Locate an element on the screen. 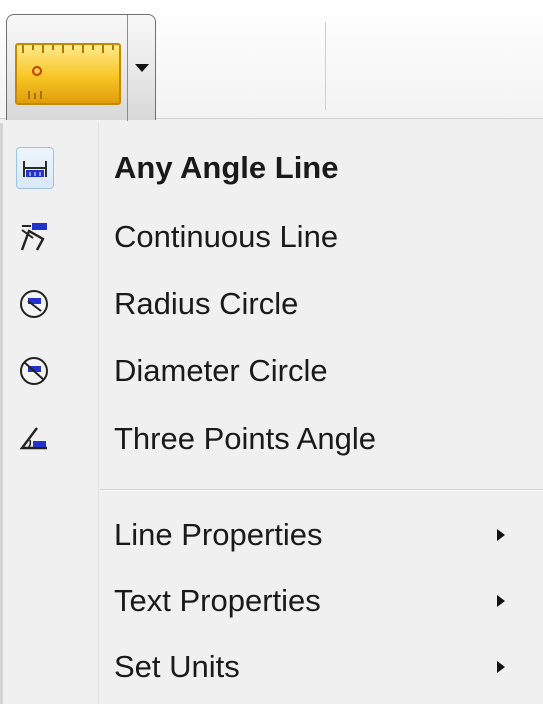  any-angle-line-icon is located at coordinates (35, 168).